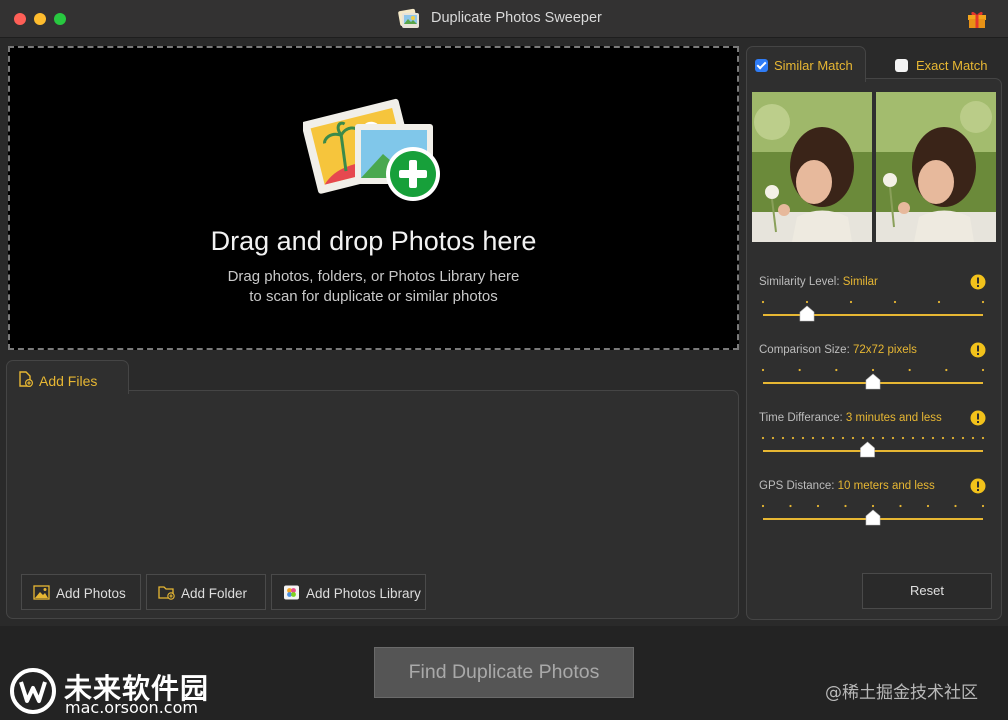 The width and height of the screenshot is (1008, 720). I want to click on minimize-window-button, so click(40, 19).